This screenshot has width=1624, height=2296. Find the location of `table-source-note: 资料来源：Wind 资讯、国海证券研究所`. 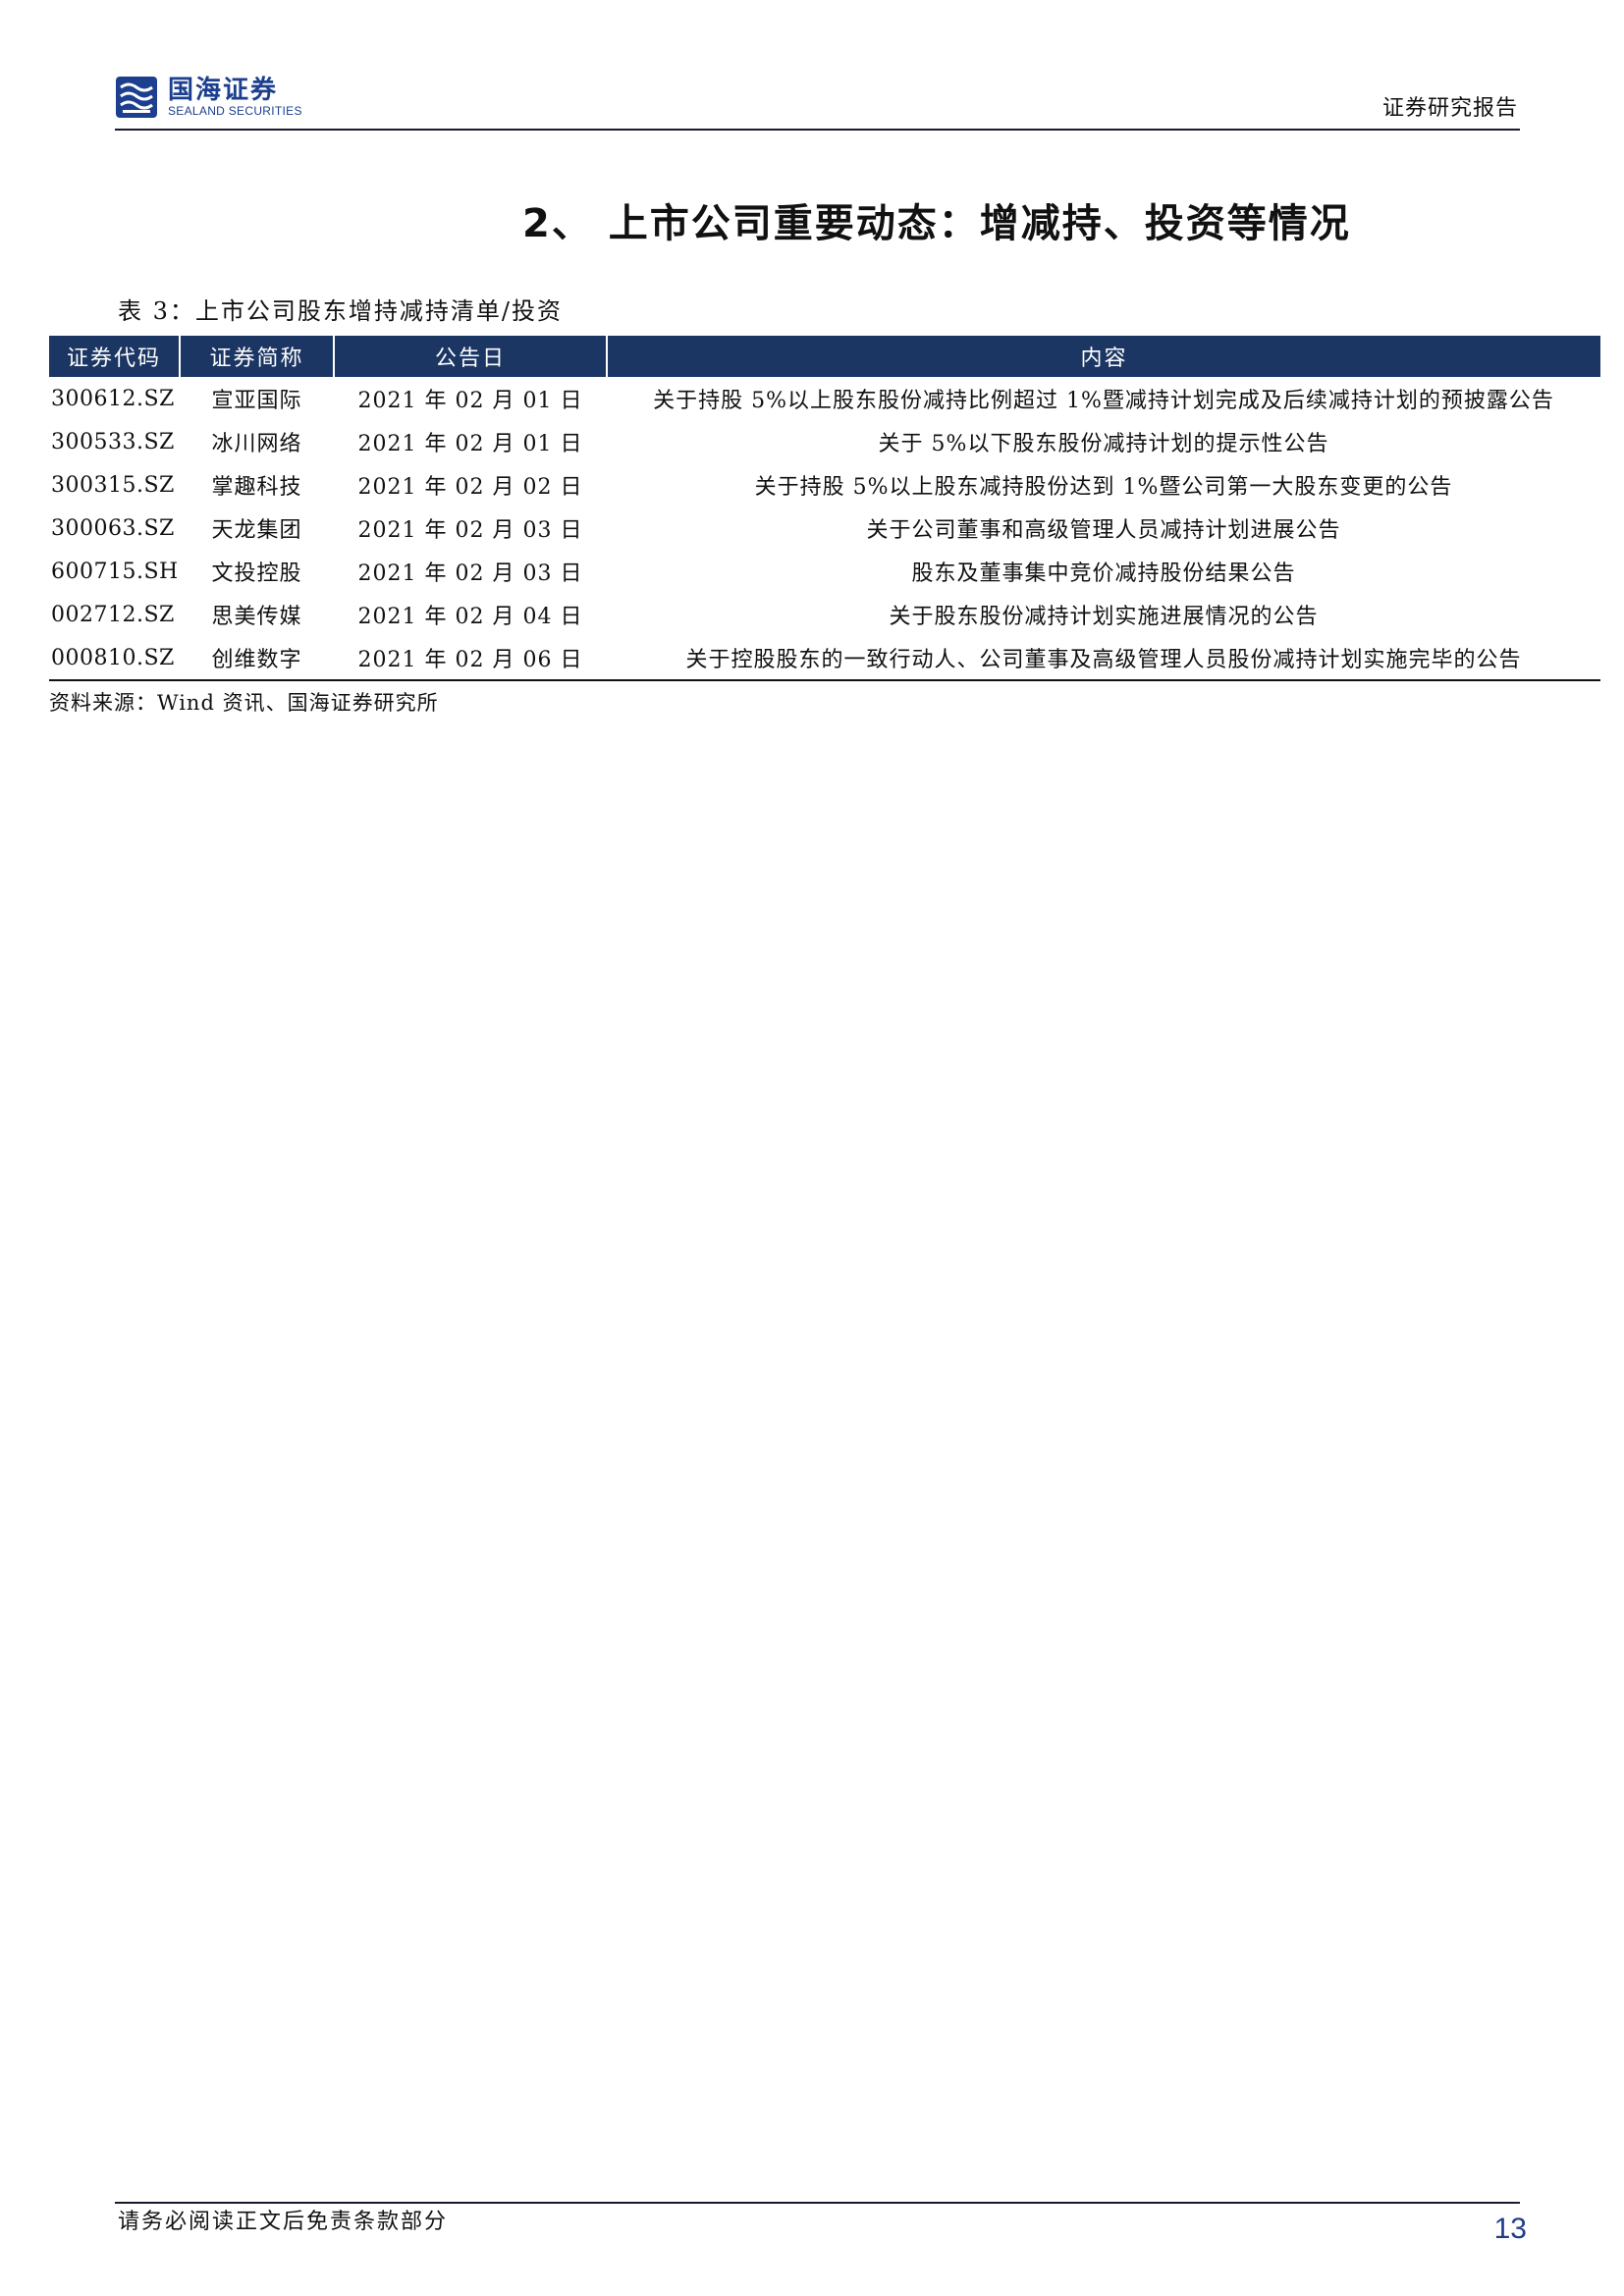

table-source-note: 资料来源：Wind 资讯、国海证券研究所 is located at coordinates (244, 703).